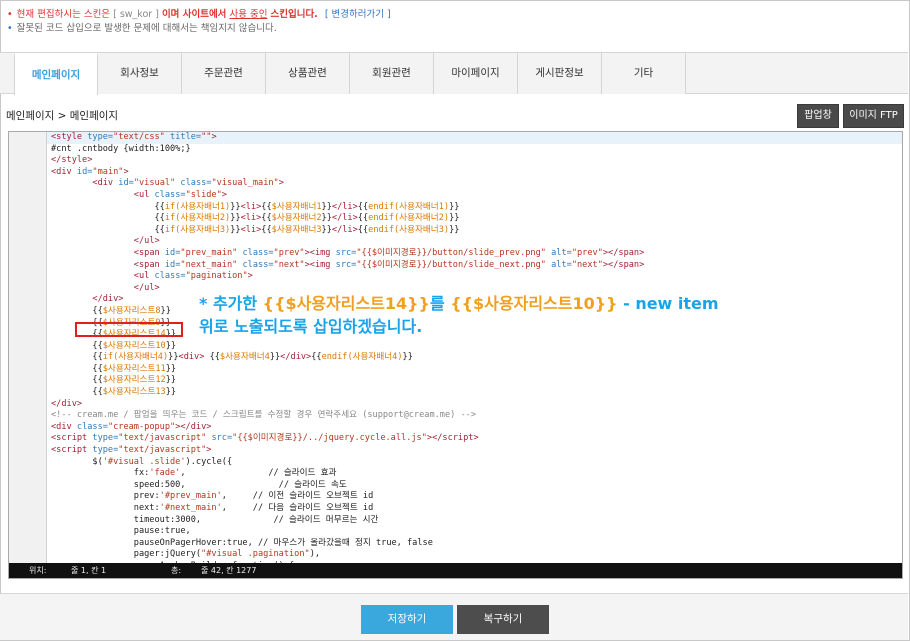 This screenshot has height=641, width=910. I want to click on code-text: pager:jQuery("#visual .pagination"),, so click(186, 554).